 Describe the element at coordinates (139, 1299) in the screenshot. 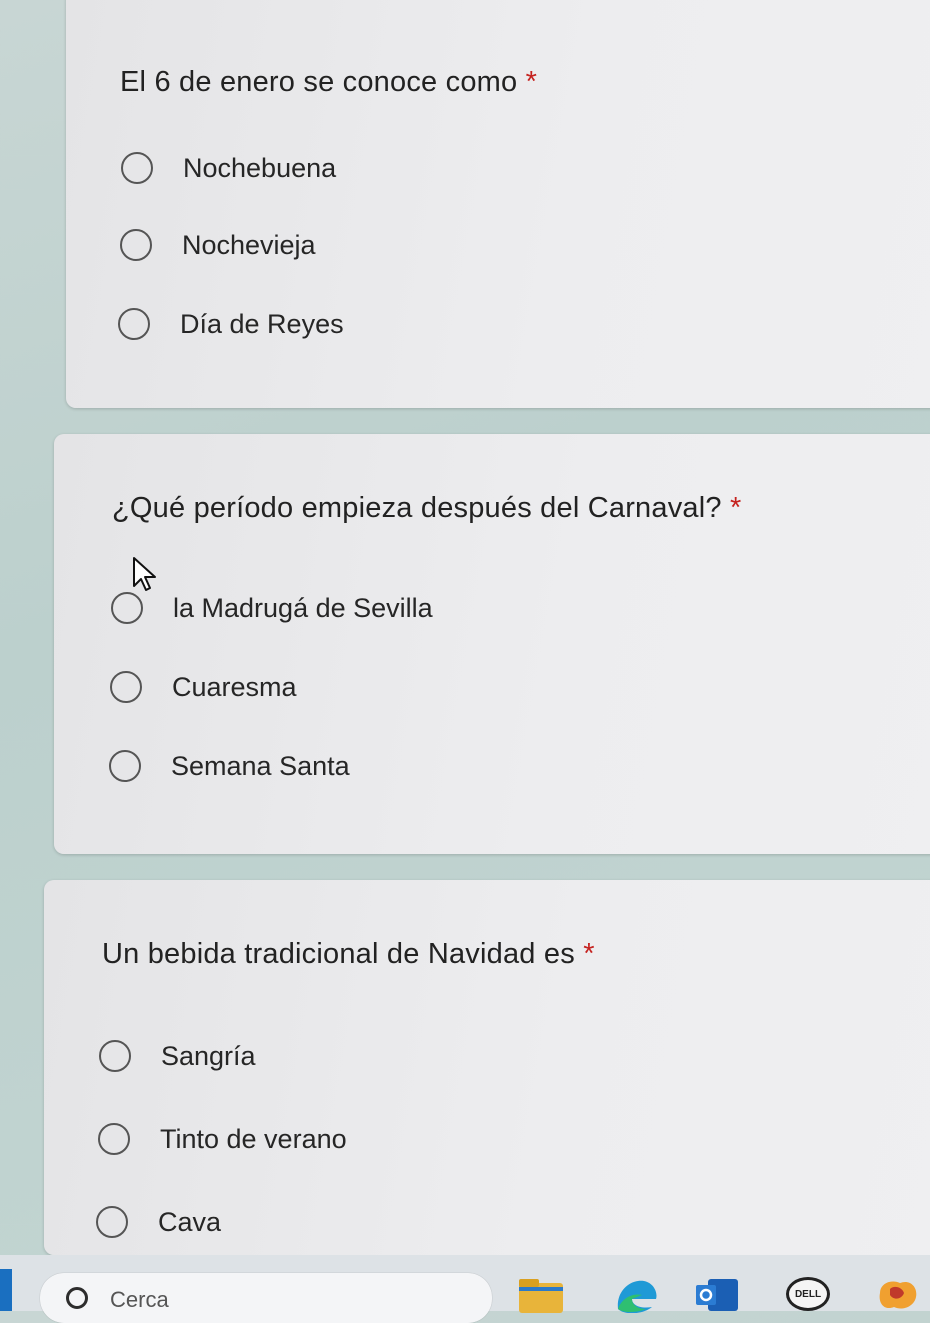

I see `search-placeholder: Cerca` at that location.